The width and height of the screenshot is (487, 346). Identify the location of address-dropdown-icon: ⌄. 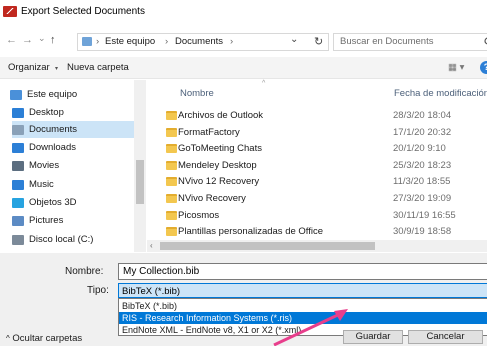
(294, 39).